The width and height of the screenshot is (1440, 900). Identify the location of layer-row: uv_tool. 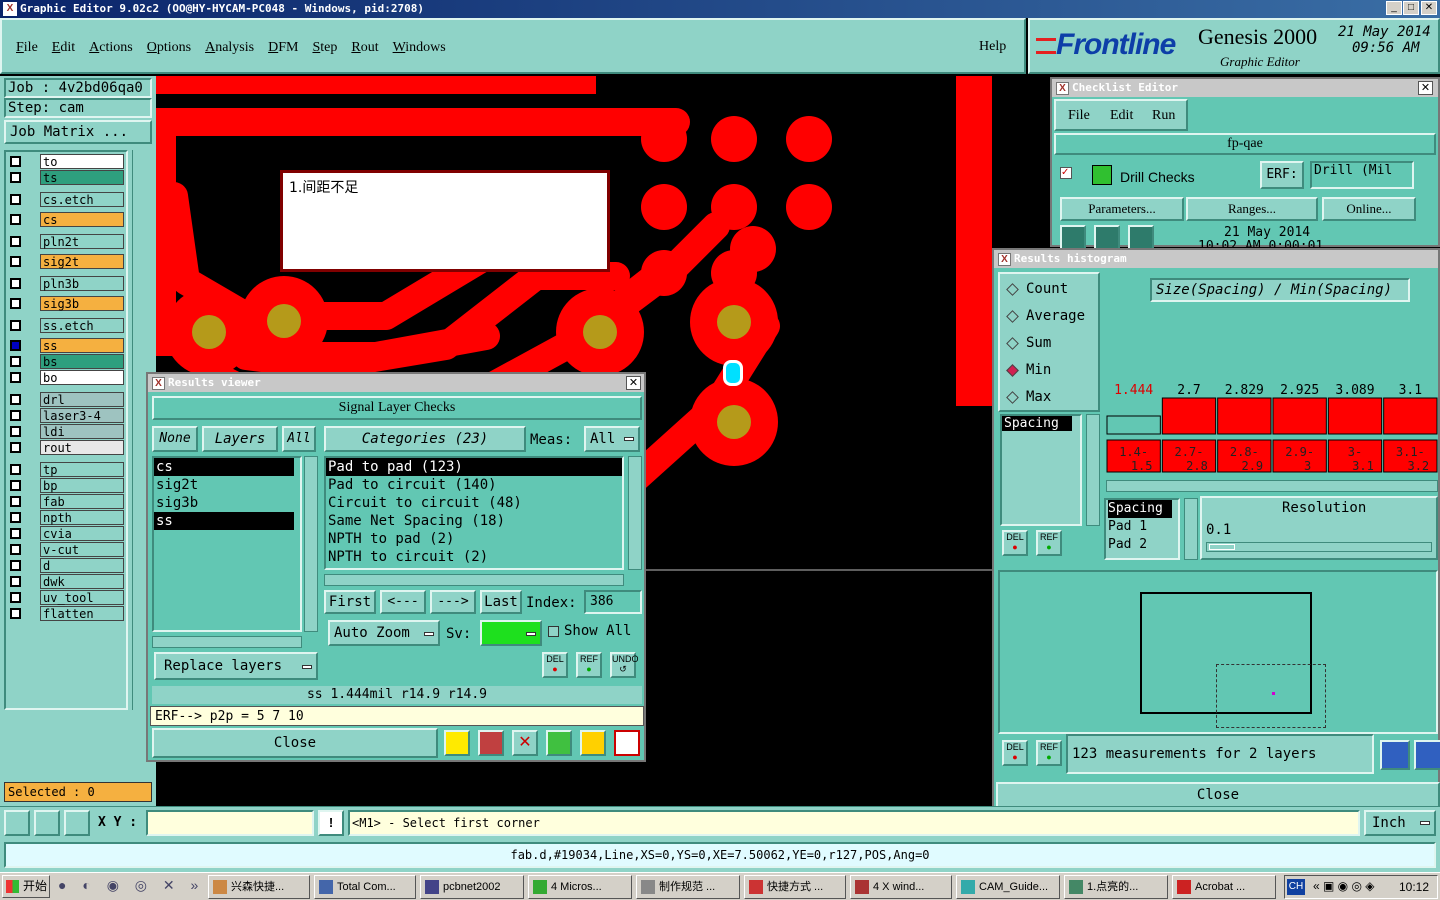
(66, 597).